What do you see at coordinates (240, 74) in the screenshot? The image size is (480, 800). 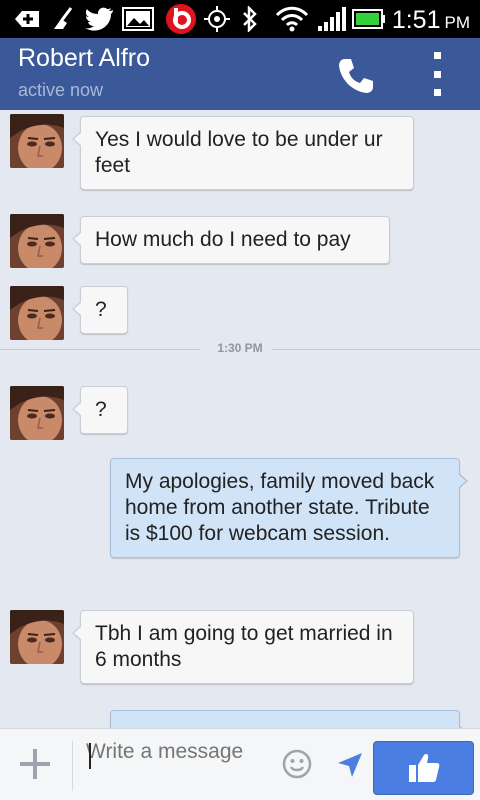 I see `conversation-header: Robert Alfro active now` at bounding box center [240, 74].